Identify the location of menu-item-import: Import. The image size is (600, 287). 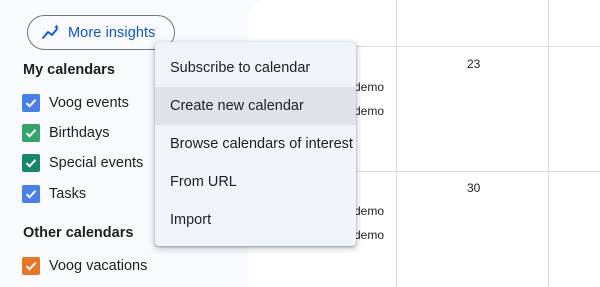
(255, 220).